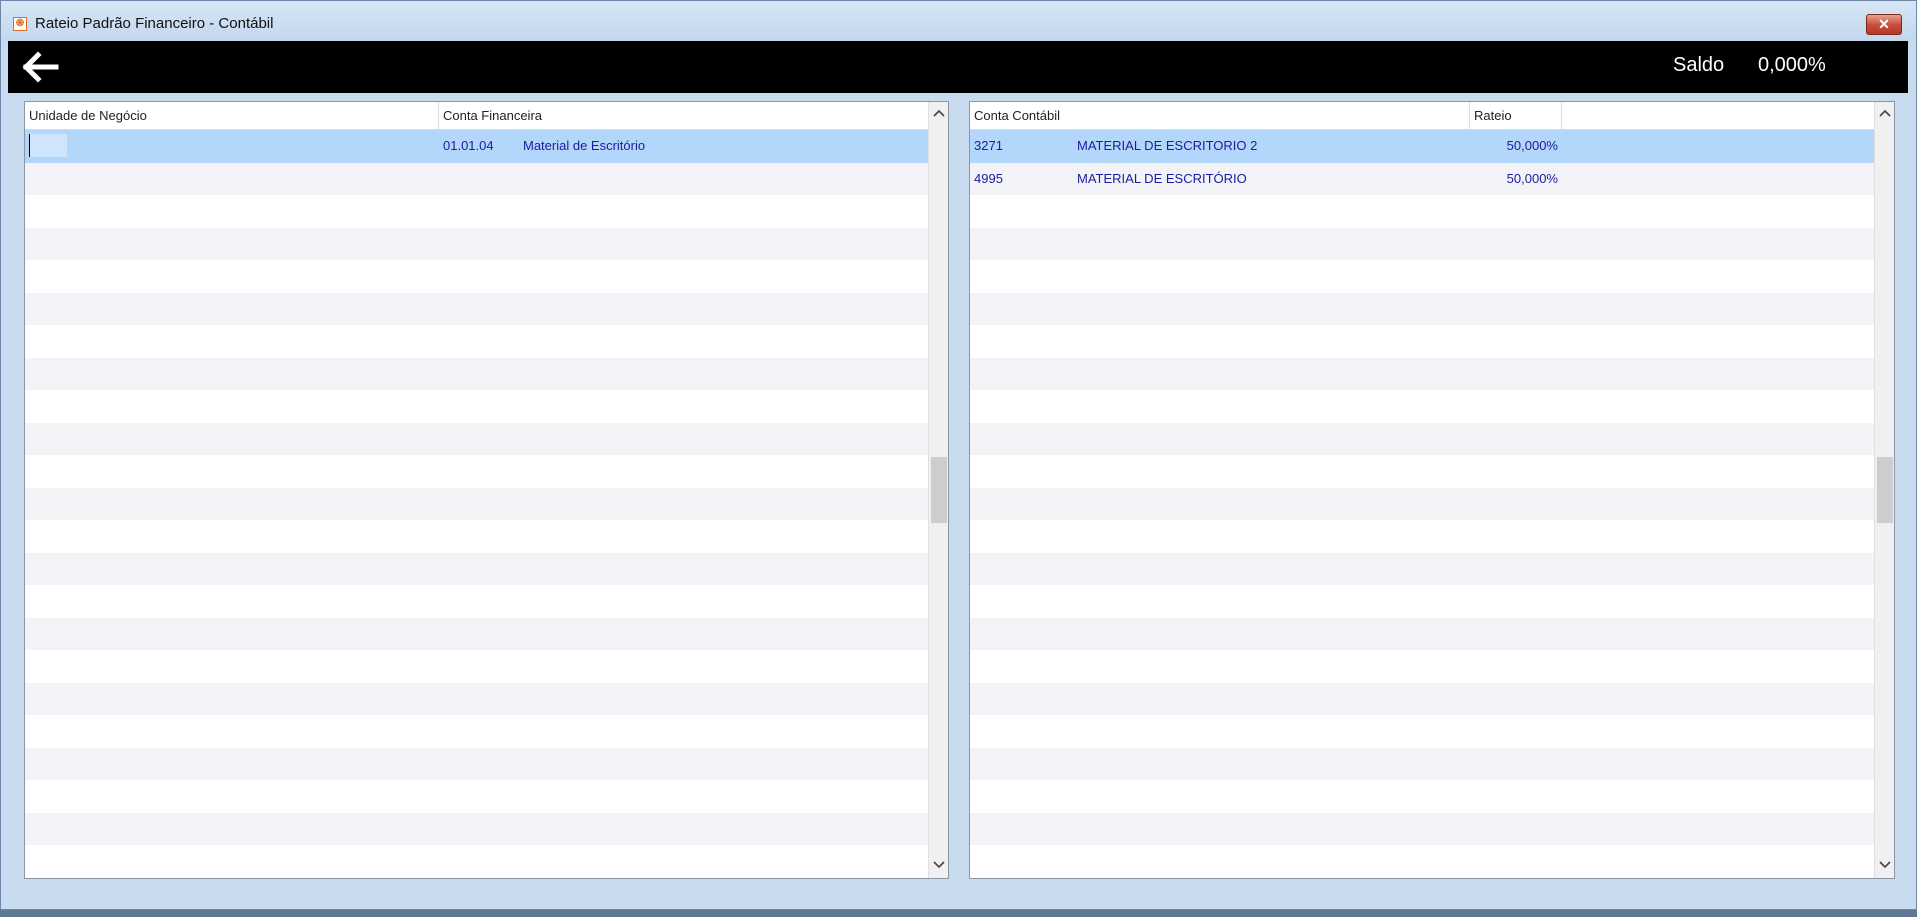  I want to click on table-row: 3271 MATERIAL DE ESCRITORIO 2 50,000%, so click(1422, 146).